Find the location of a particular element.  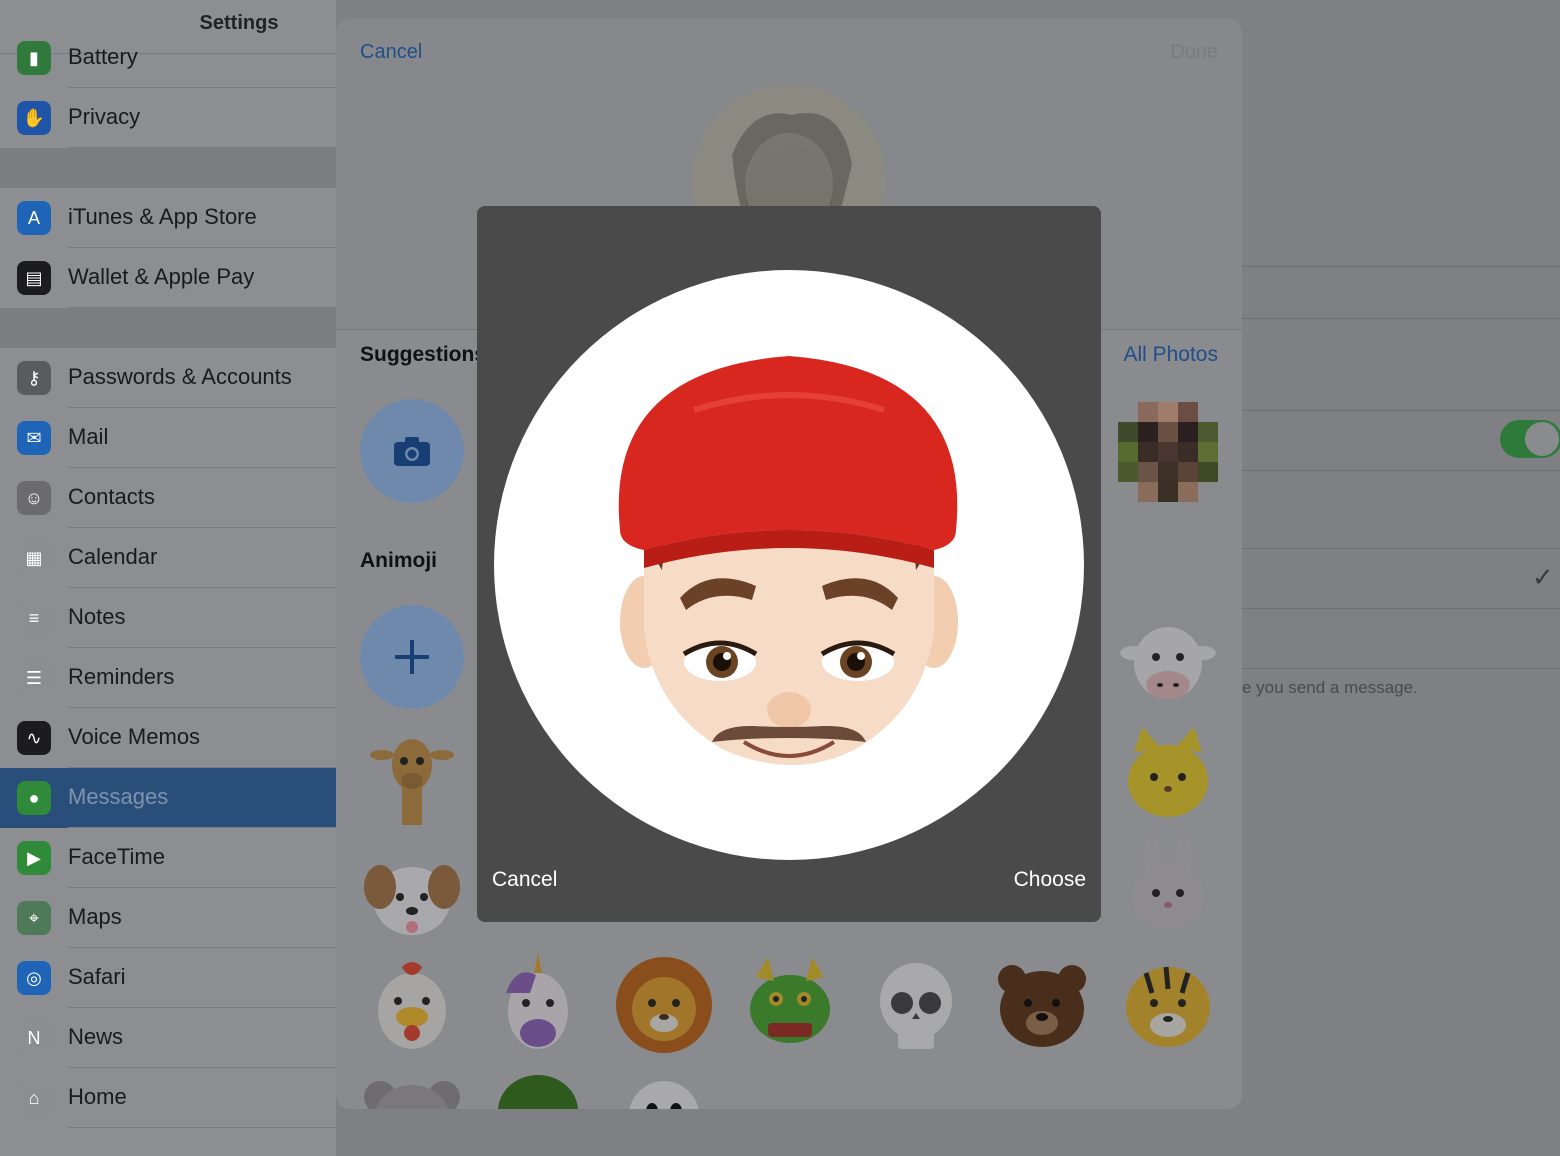

facetime-icon: ▶ is located at coordinates (34, 858).